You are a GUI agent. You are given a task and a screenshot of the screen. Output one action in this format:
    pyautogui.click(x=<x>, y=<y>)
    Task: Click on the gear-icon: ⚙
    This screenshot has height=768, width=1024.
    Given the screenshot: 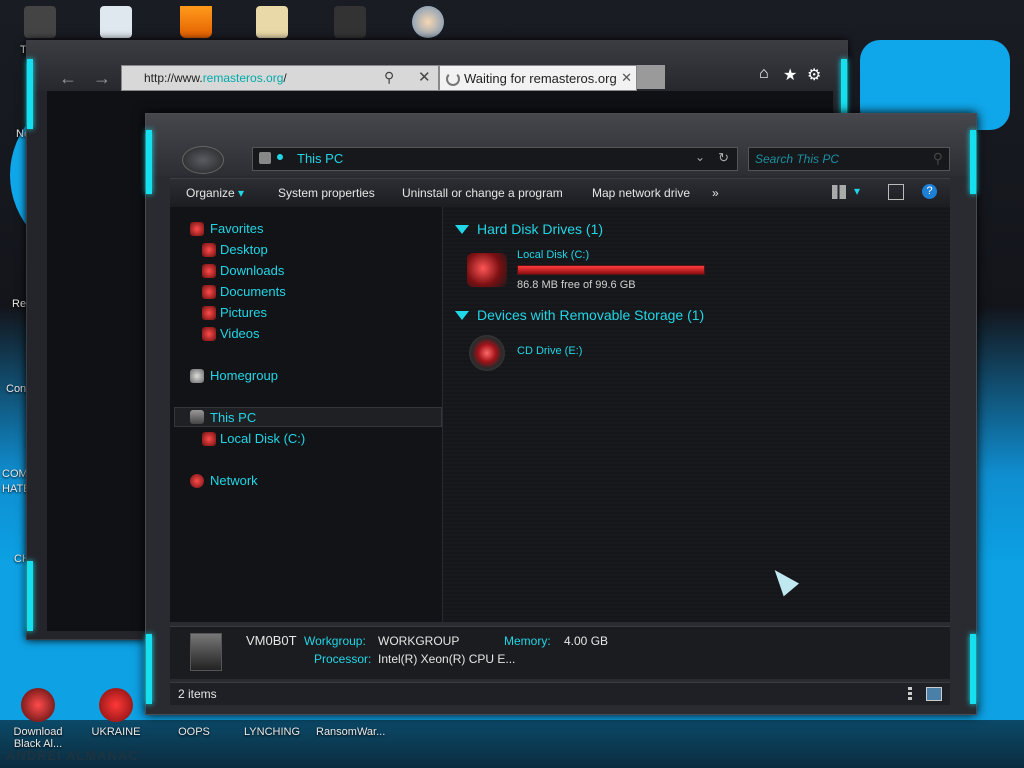 What is the action you would take?
    pyautogui.click(x=814, y=75)
    